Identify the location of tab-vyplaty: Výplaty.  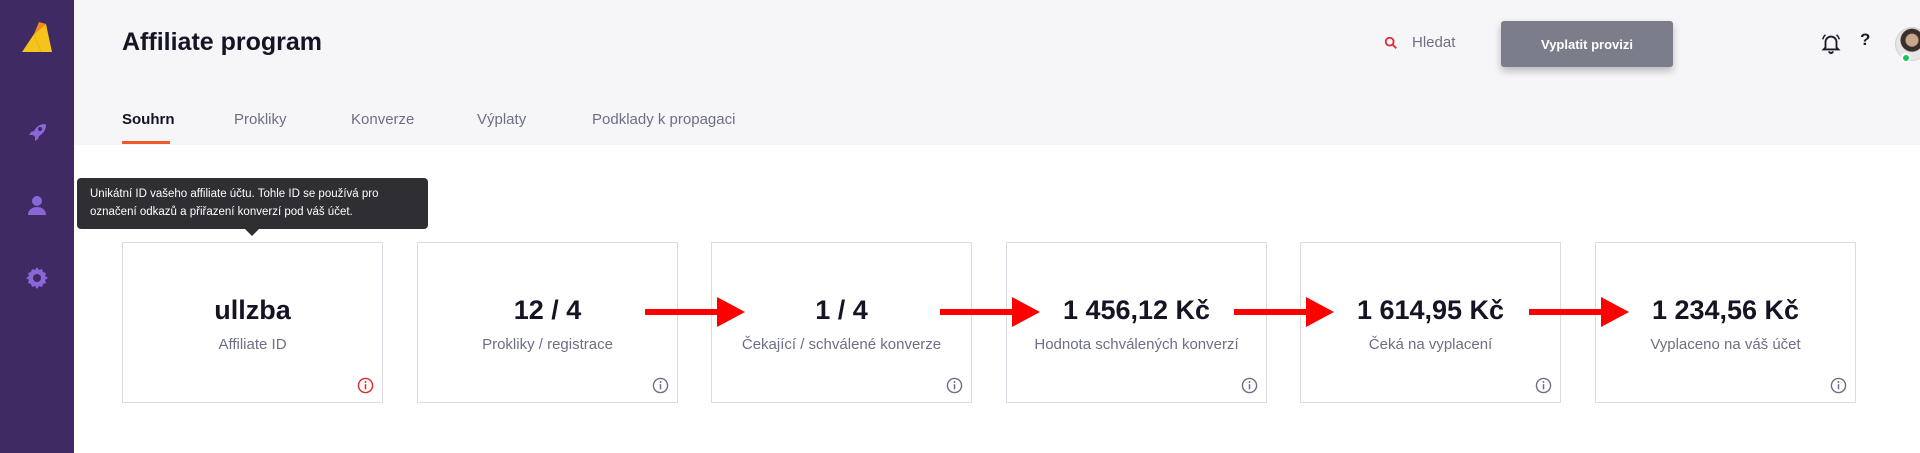
(501, 119).